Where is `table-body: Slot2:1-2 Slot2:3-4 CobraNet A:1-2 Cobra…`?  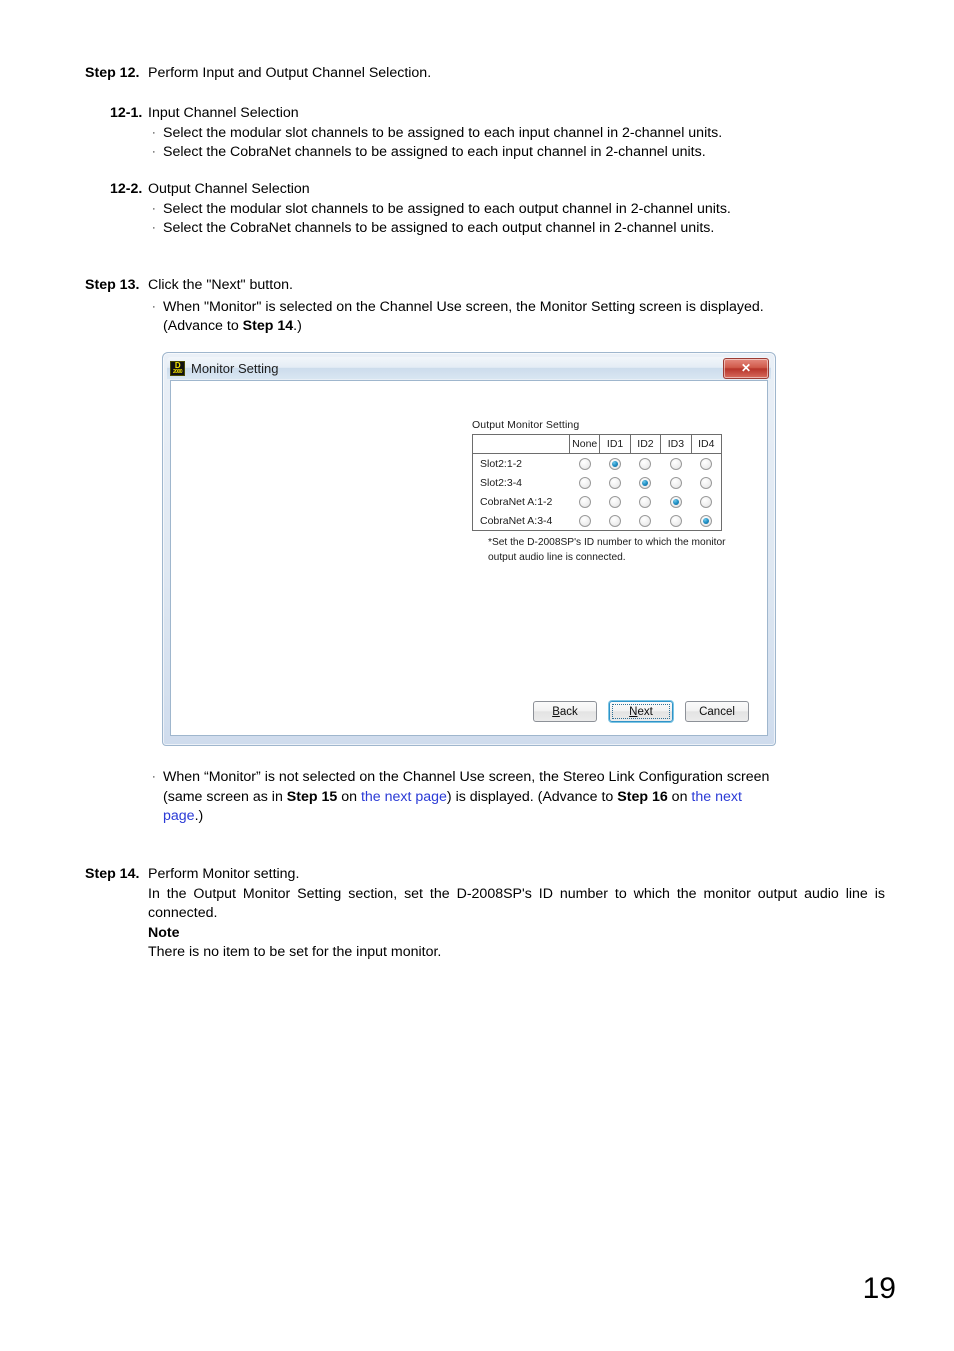 table-body: Slot2:1-2 Slot2:3-4 CobraNet A:1-2 Cobra… is located at coordinates (597, 492).